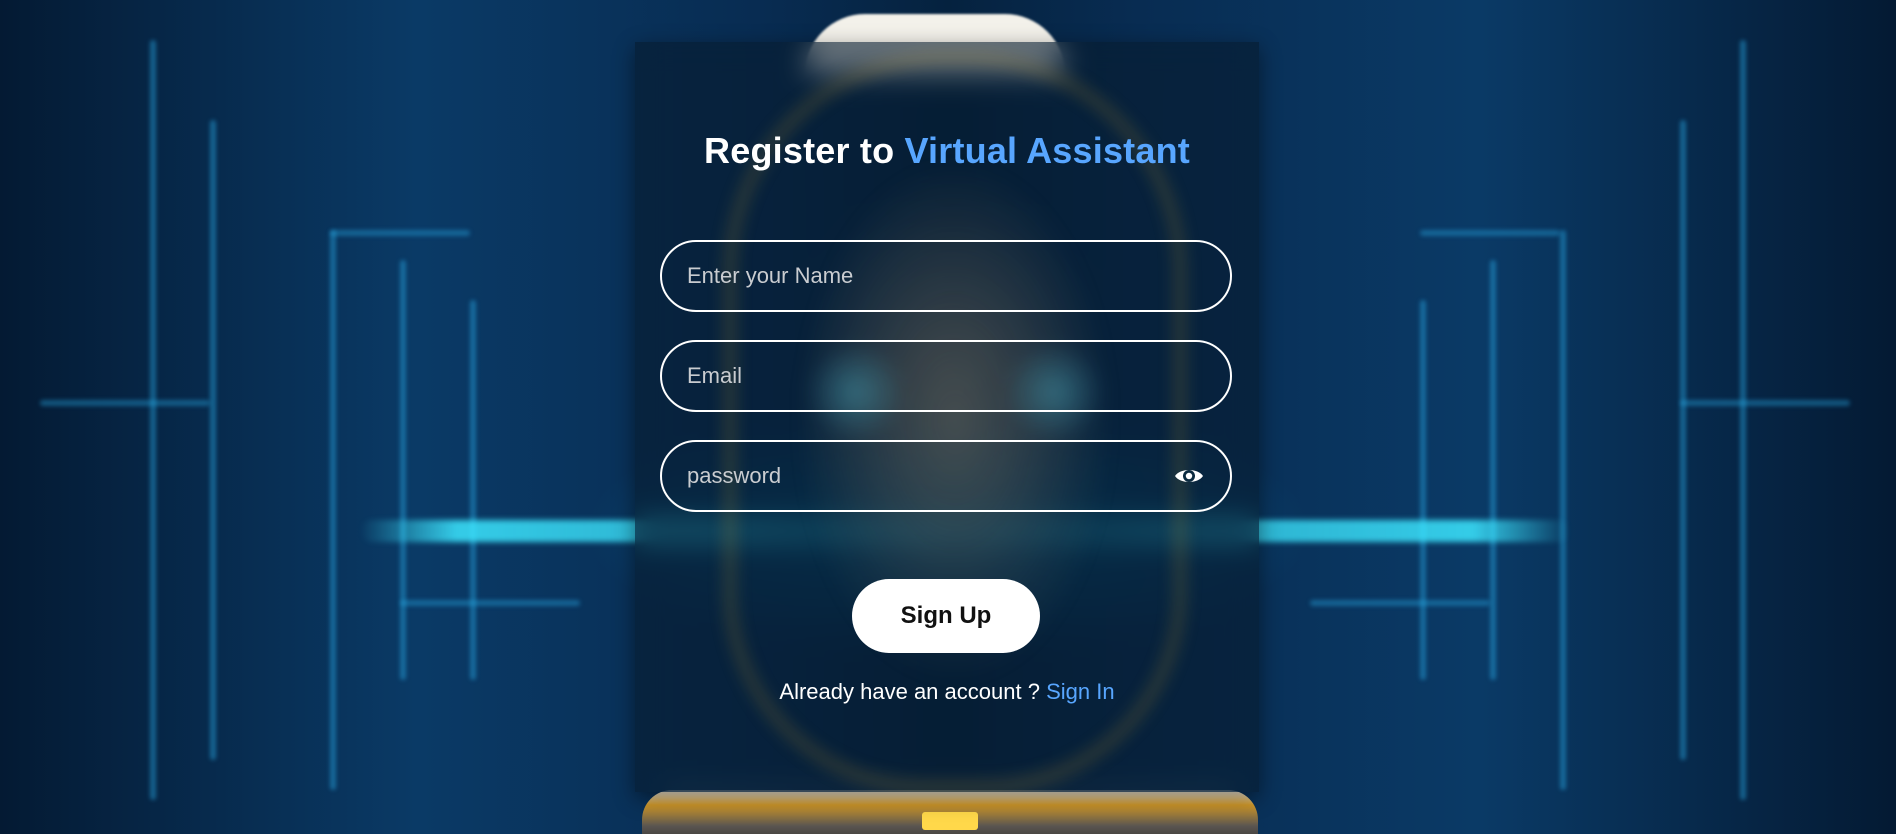 Image resolution: width=1896 pixels, height=834 pixels. Describe the element at coordinates (950, 821) in the screenshot. I see `robot-light` at that location.